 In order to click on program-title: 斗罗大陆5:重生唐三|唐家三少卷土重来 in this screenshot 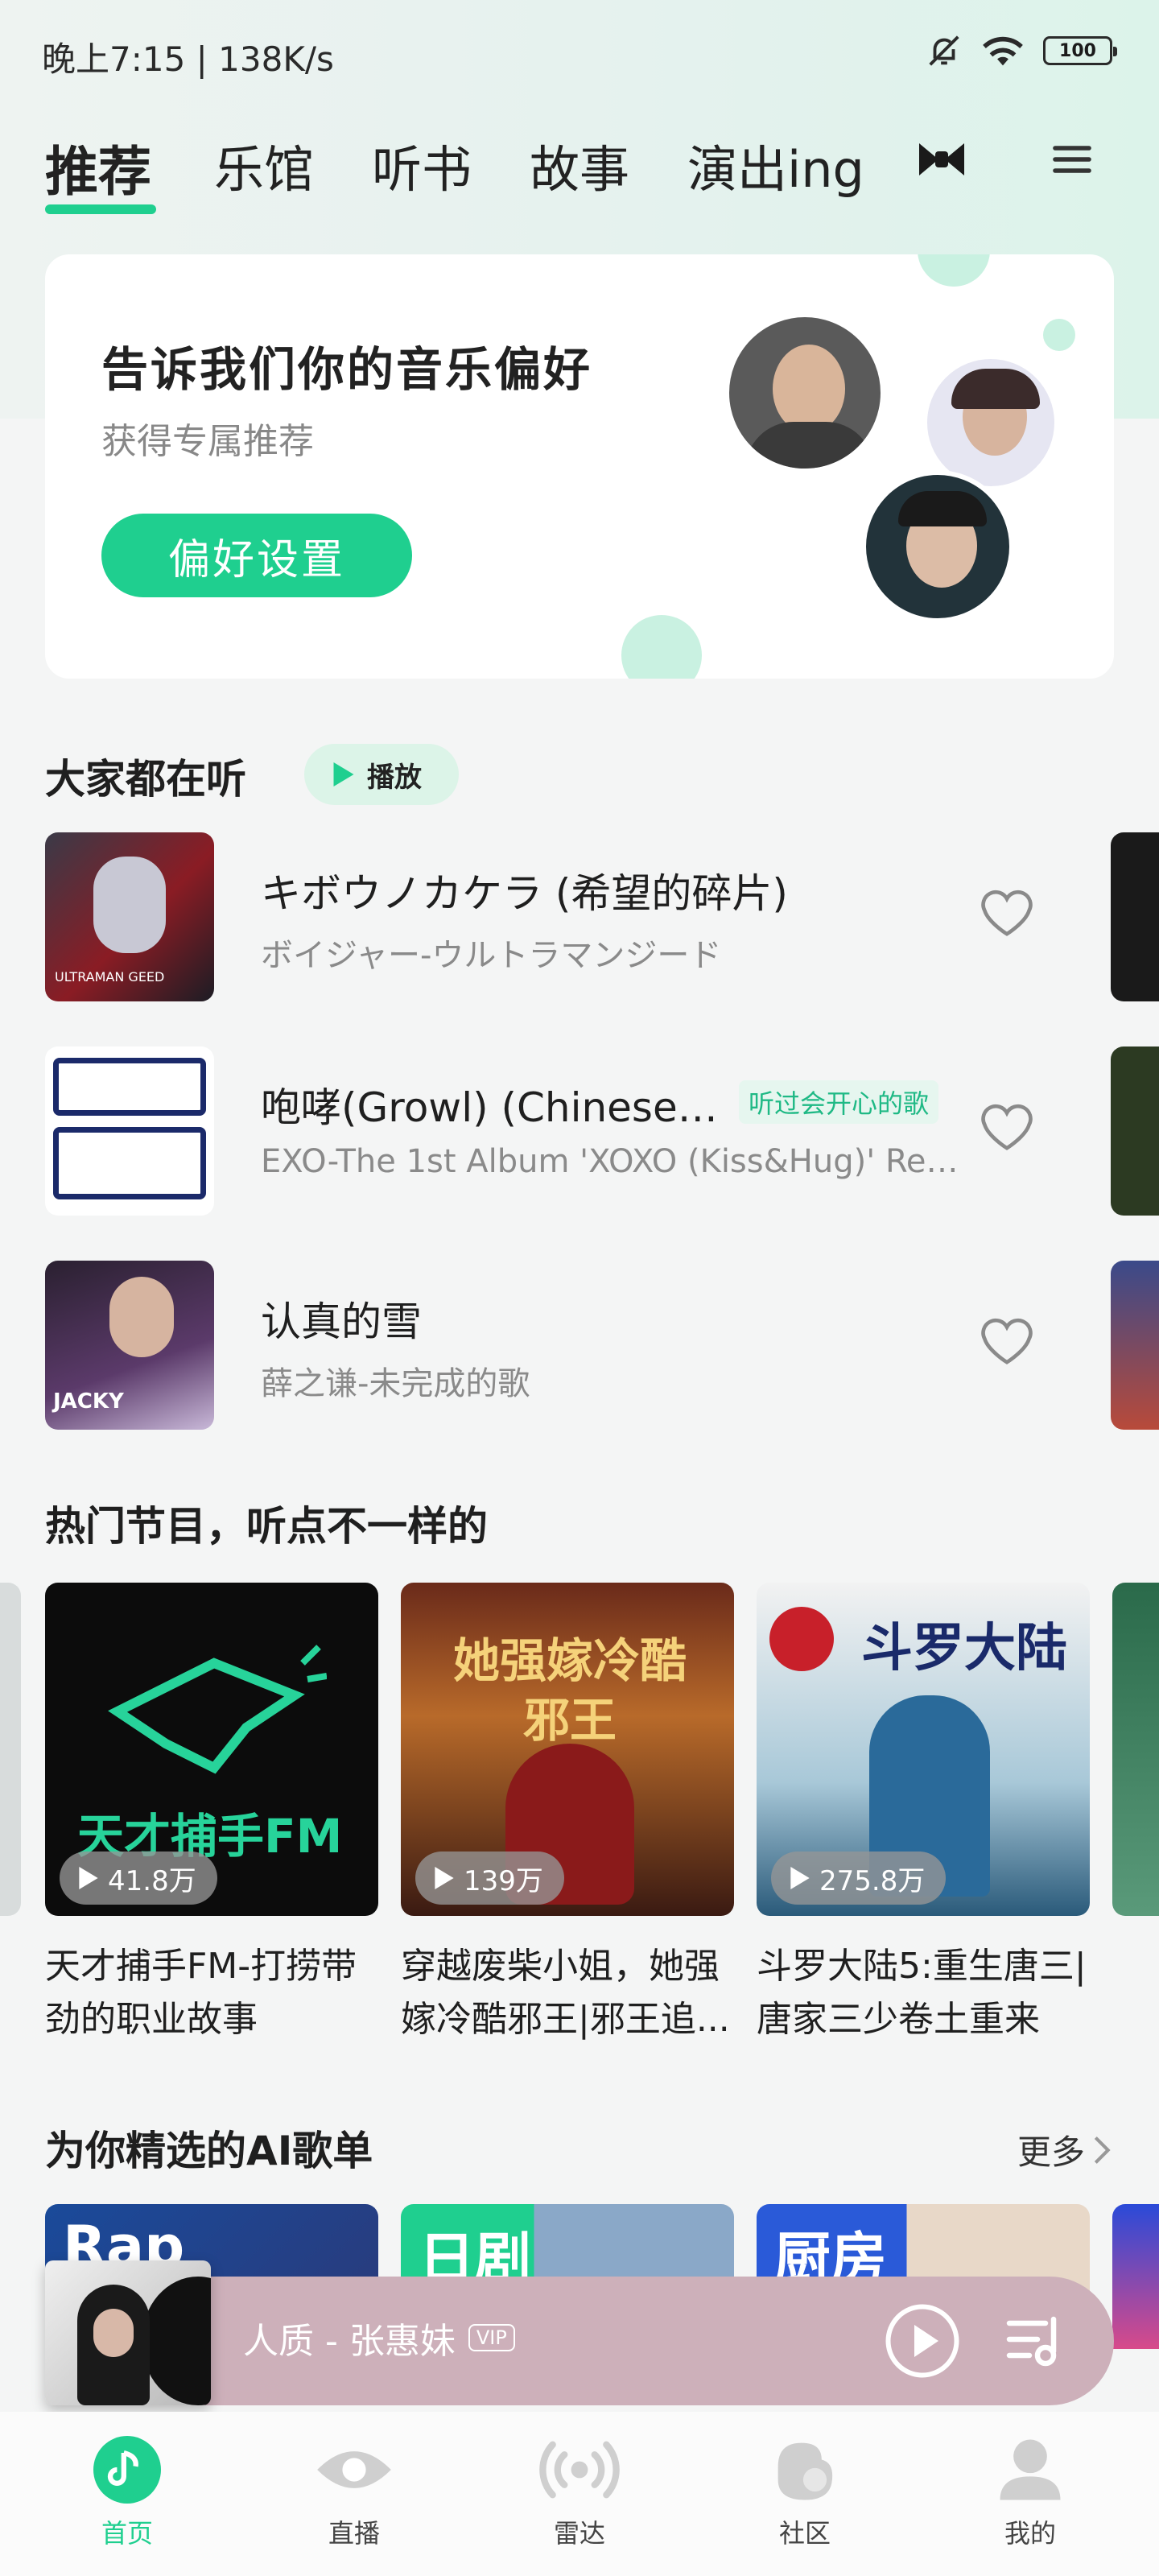, I will do `click(922, 1993)`.